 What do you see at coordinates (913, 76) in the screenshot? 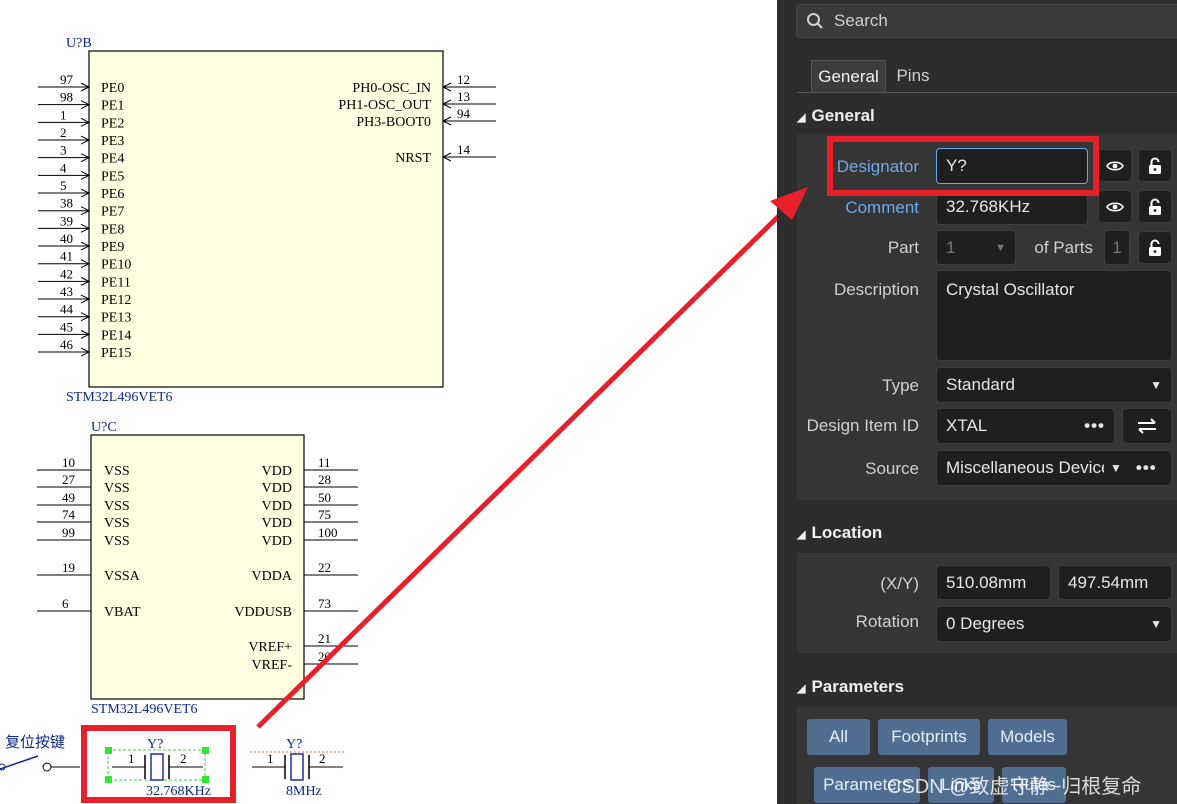
I see `tab-pins: Pins` at bounding box center [913, 76].